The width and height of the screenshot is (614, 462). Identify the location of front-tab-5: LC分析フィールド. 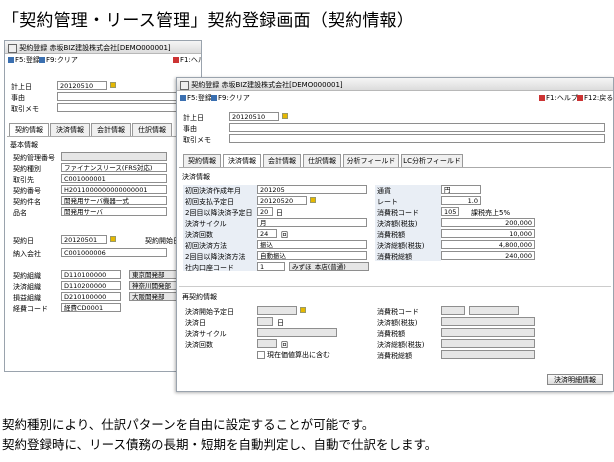
(432, 160).